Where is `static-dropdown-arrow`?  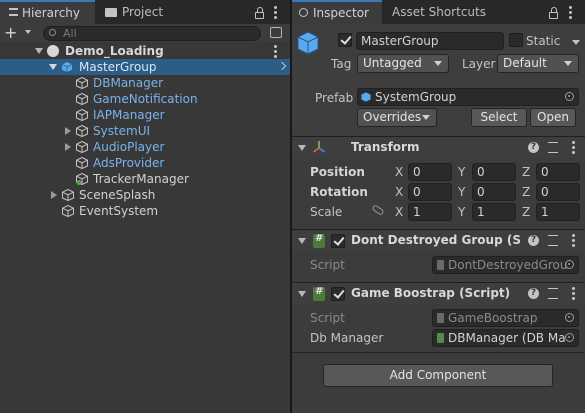
static-dropdown-arrow is located at coordinates (576, 42).